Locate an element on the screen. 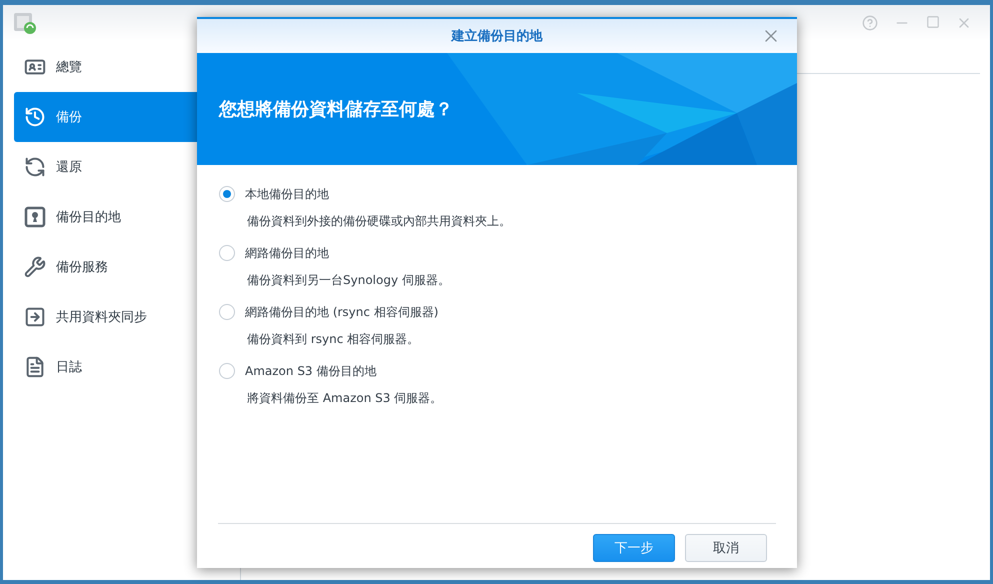 The height and width of the screenshot is (584, 993). dialog-title: 建立備份目的地 is located at coordinates (497, 36).